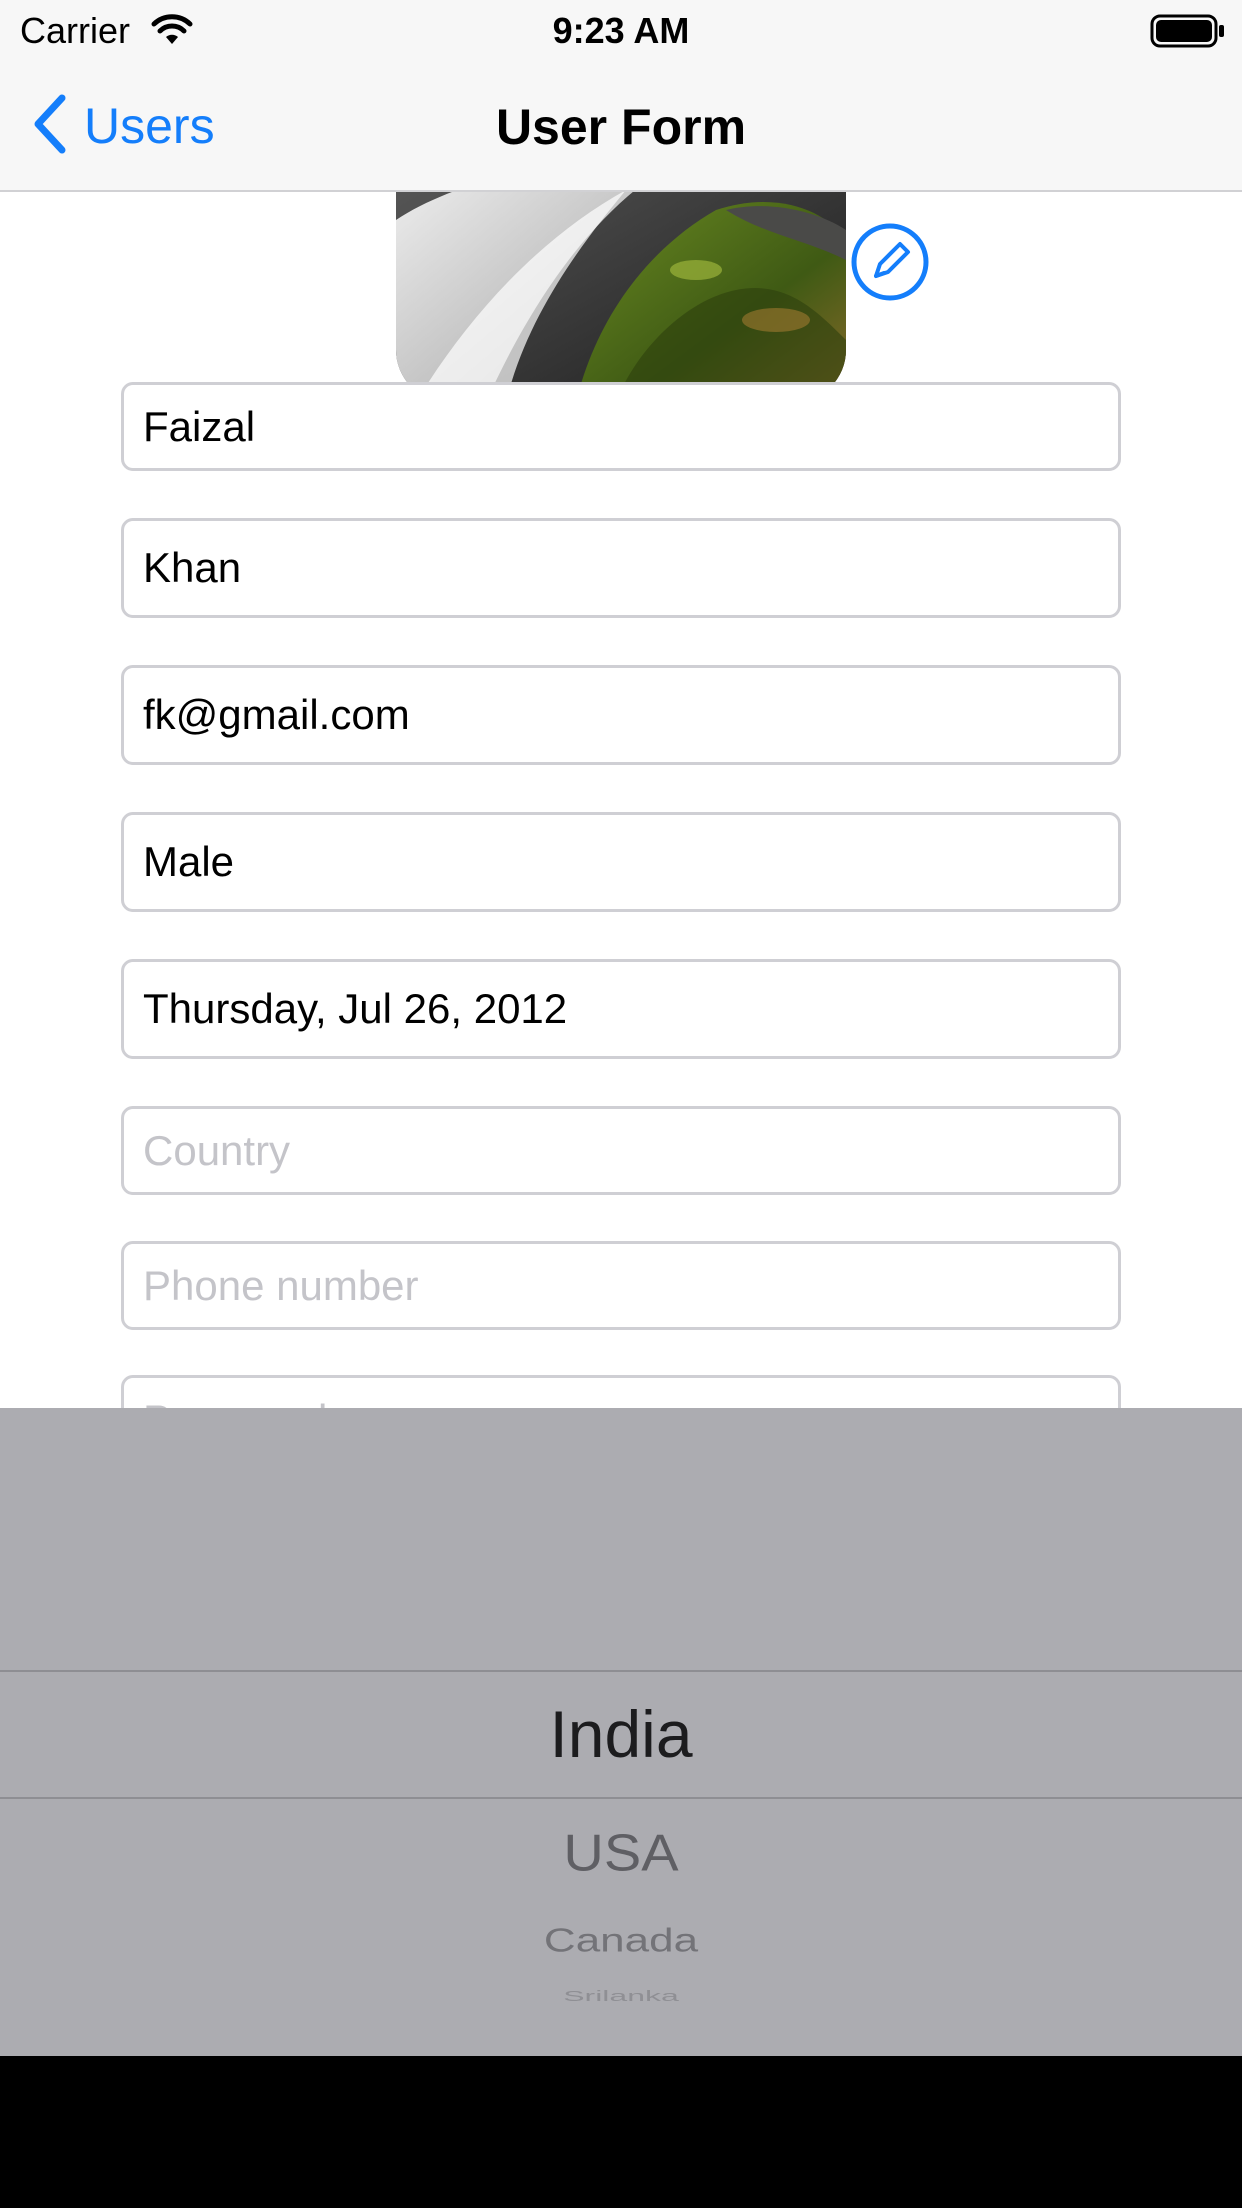  I want to click on email-field: fk@gmail.com, so click(621, 715).